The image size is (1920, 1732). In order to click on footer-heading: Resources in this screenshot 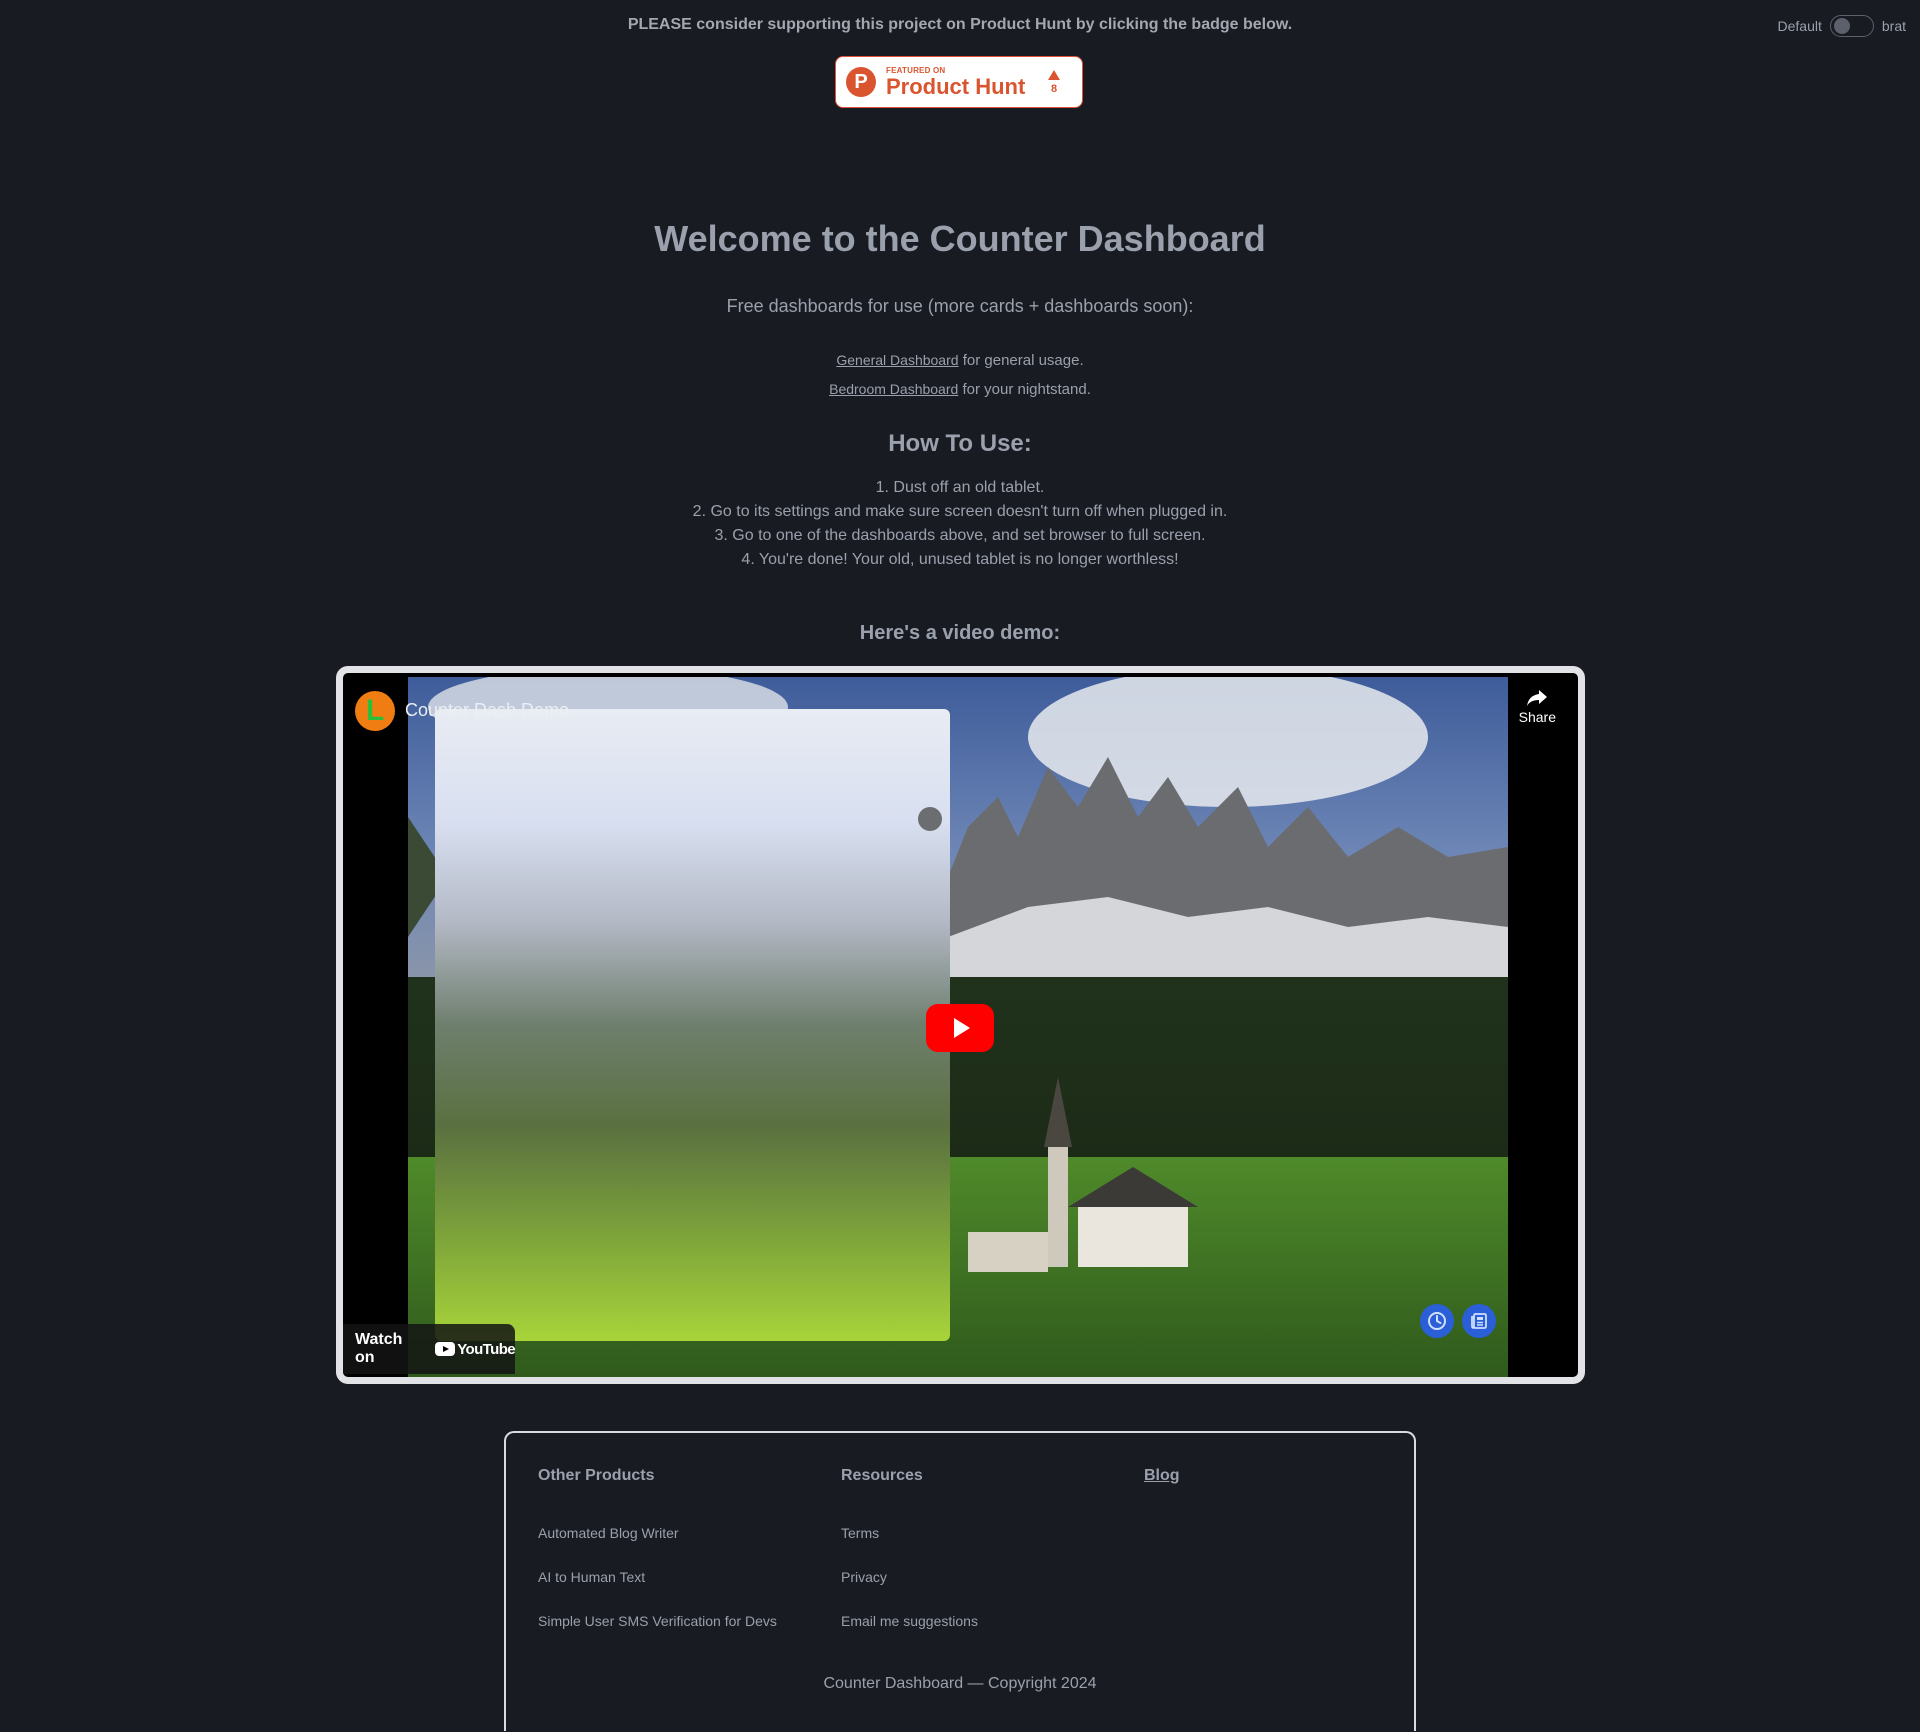, I will do `click(882, 1475)`.